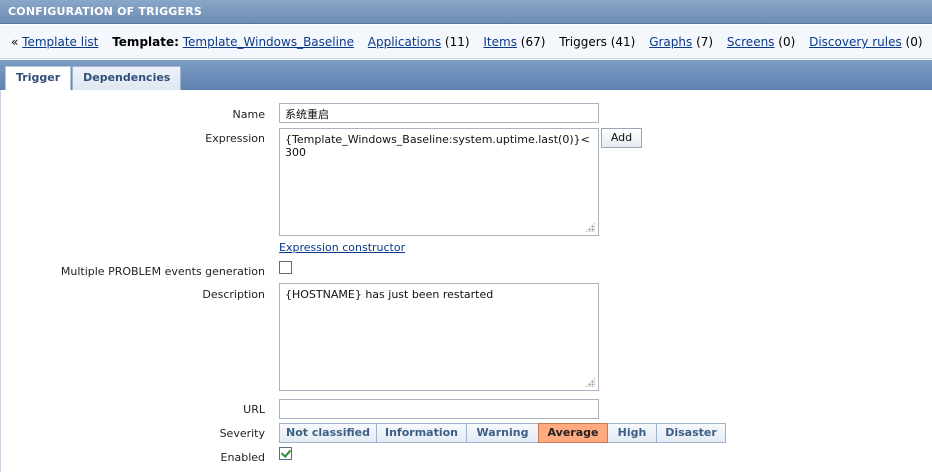 This screenshot has width=932, height=472. Describe the element at coordinates (439, 337) in the screenshot. I see `description-textarea: {HOSTNAME} has just been restarted` at that location.